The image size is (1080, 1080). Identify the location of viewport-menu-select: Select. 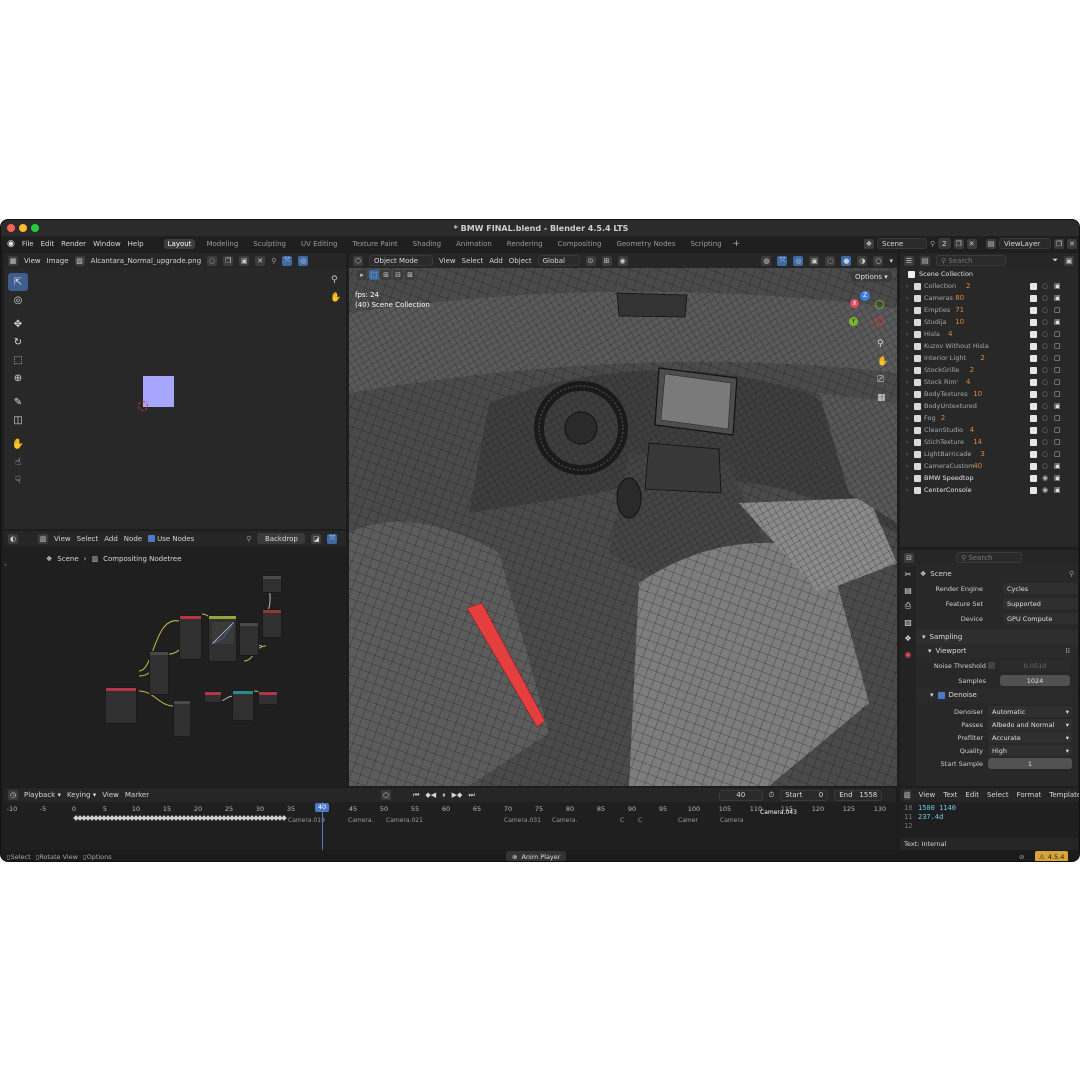
(473, 261).